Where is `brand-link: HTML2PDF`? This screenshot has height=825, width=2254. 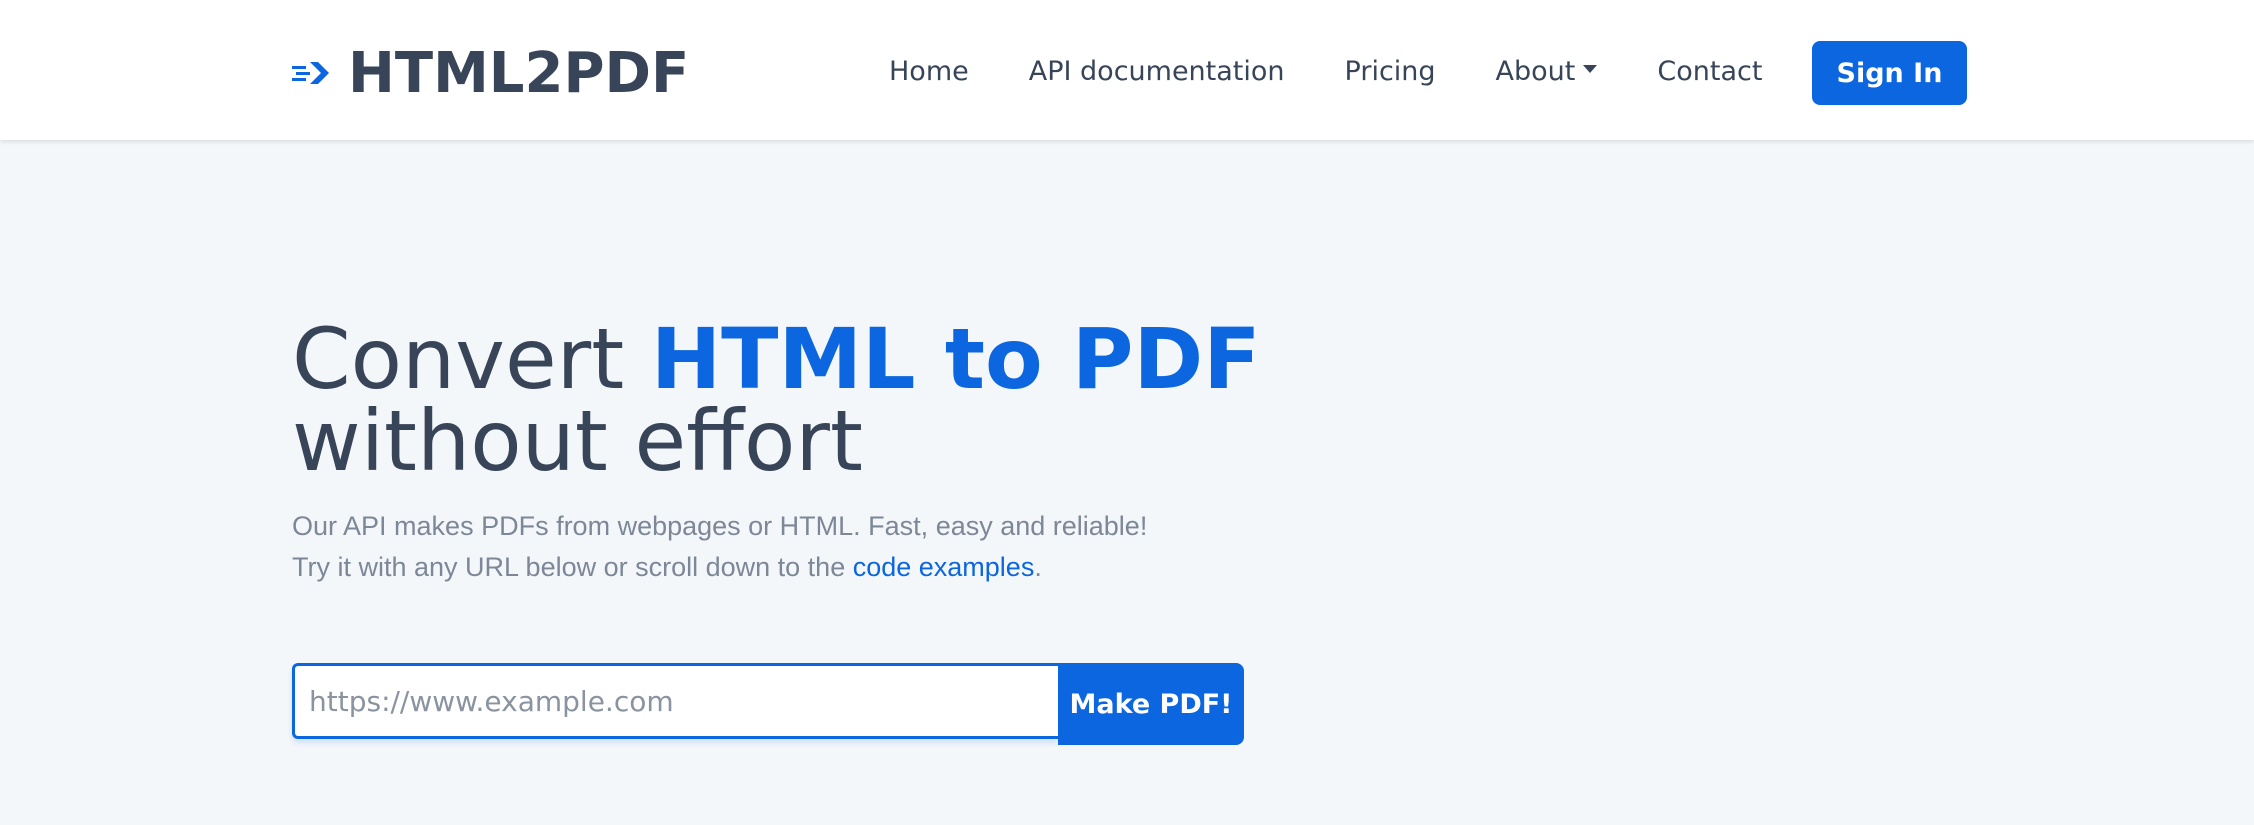 brand-link: HTML2PDF is located at coordinates (490, 73).